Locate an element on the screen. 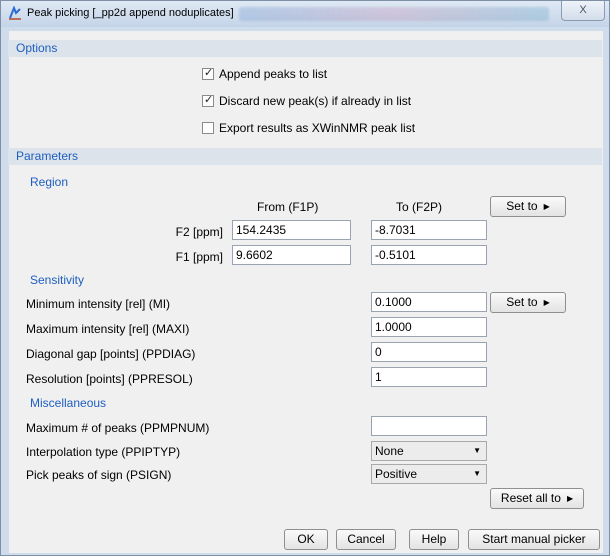 The width and height of the screenshot is (610, 556). resolution-field: 1 is located at coordinates (429, 377).